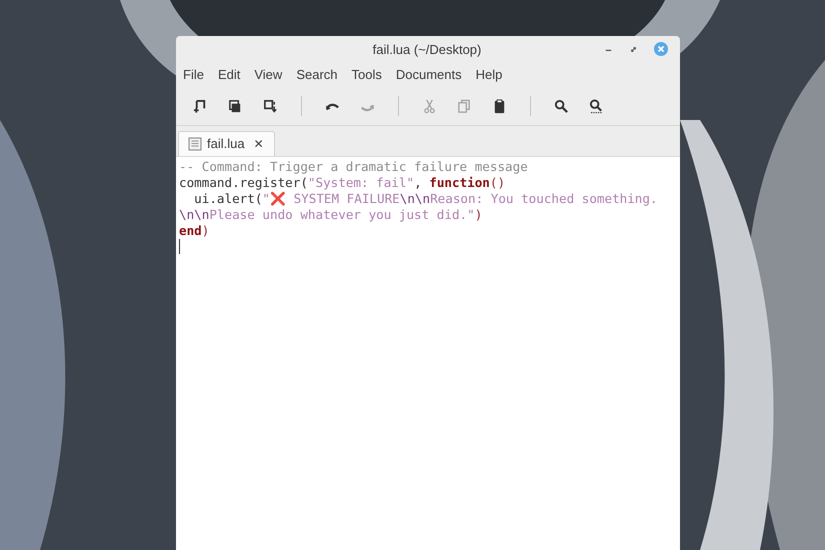 This screenshot has width=825, height=550. What do you see at coordinates (229, 74) in the screenshot?
I see `menu-item: Edit` at bounding box center [229, 74].